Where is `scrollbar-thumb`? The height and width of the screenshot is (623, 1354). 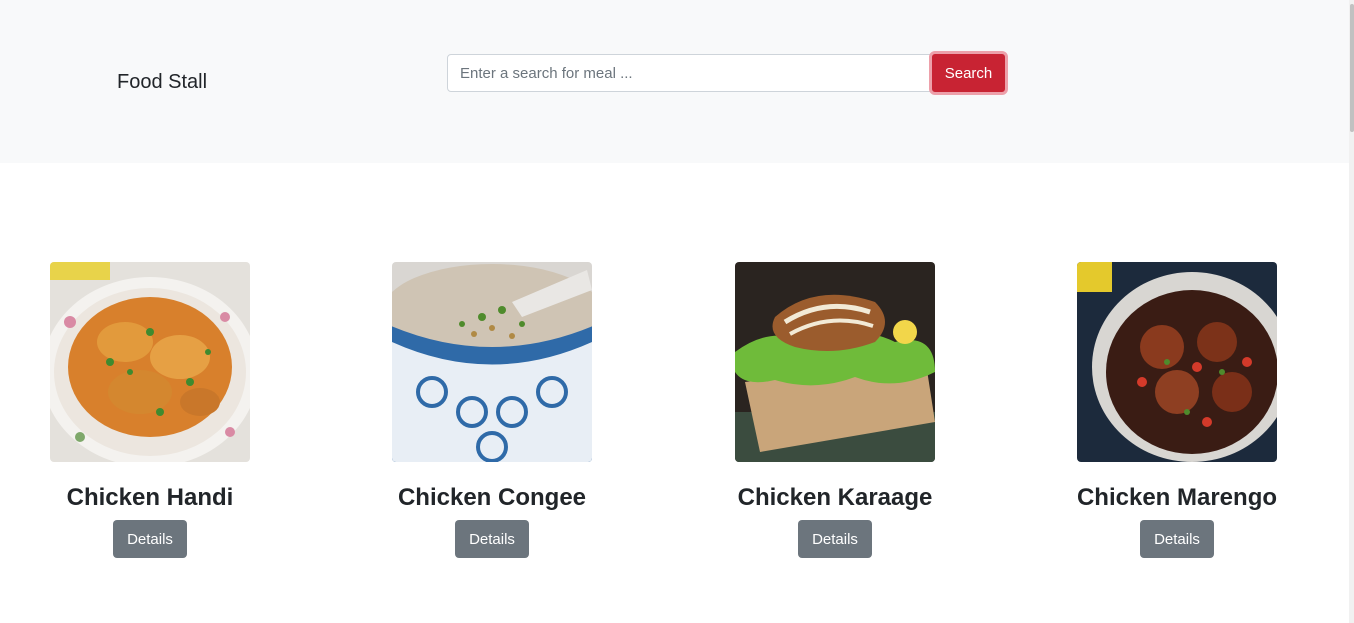
scrollbar-thumb is located at coordinates (1352, 68).